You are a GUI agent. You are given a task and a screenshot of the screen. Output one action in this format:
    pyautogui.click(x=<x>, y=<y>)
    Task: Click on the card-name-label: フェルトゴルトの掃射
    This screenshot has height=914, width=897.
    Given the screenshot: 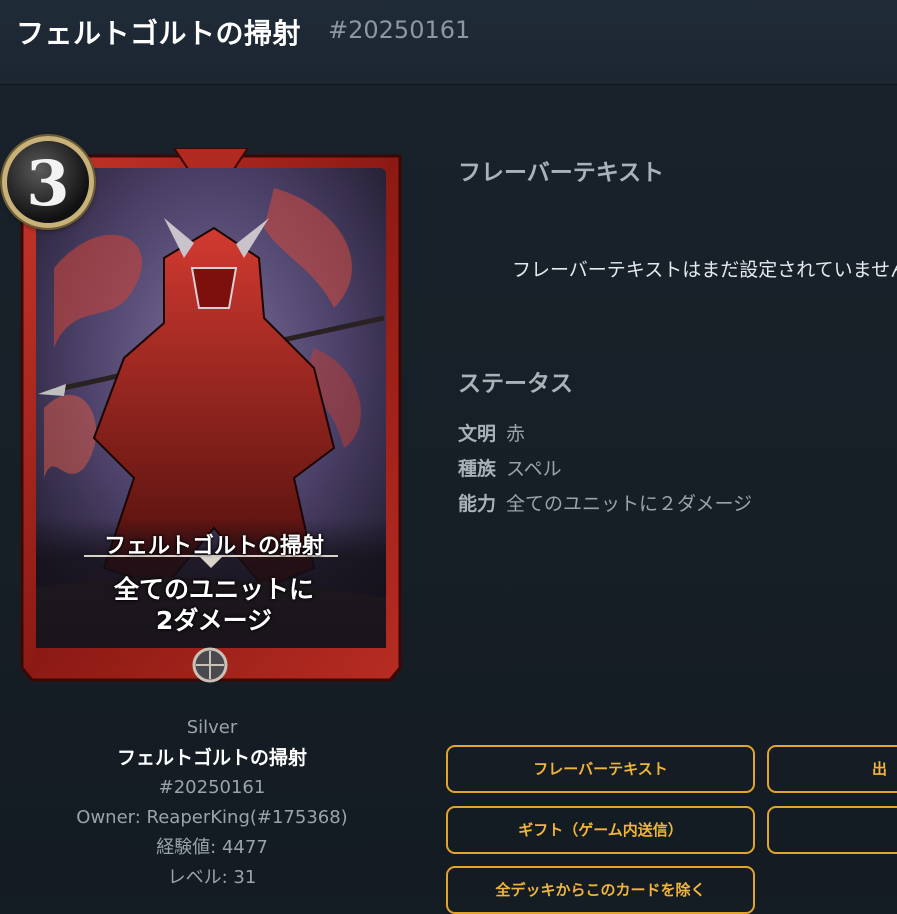 What is the action you would take?
    pyautogui.click(x=211, y=758)
    